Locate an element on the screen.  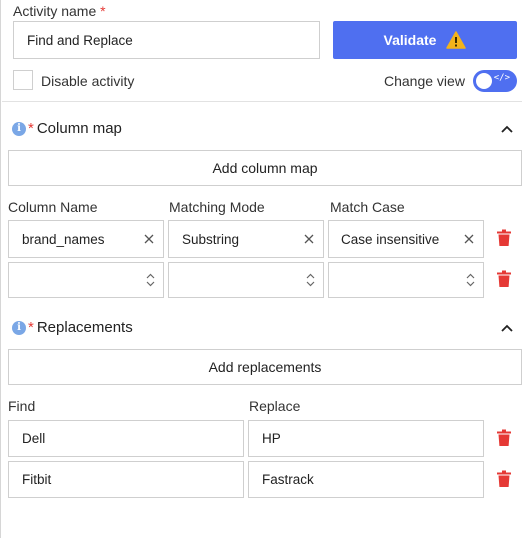
column-name-header: Column Name is located at coordinates (53, 207).